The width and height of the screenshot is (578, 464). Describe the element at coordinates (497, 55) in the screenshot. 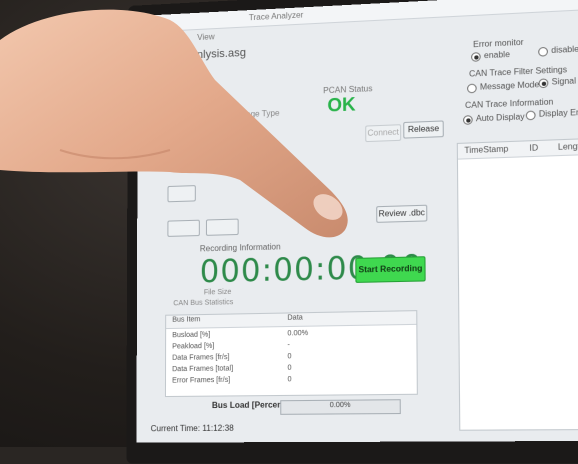

I see `enable-label: enable` at that location.